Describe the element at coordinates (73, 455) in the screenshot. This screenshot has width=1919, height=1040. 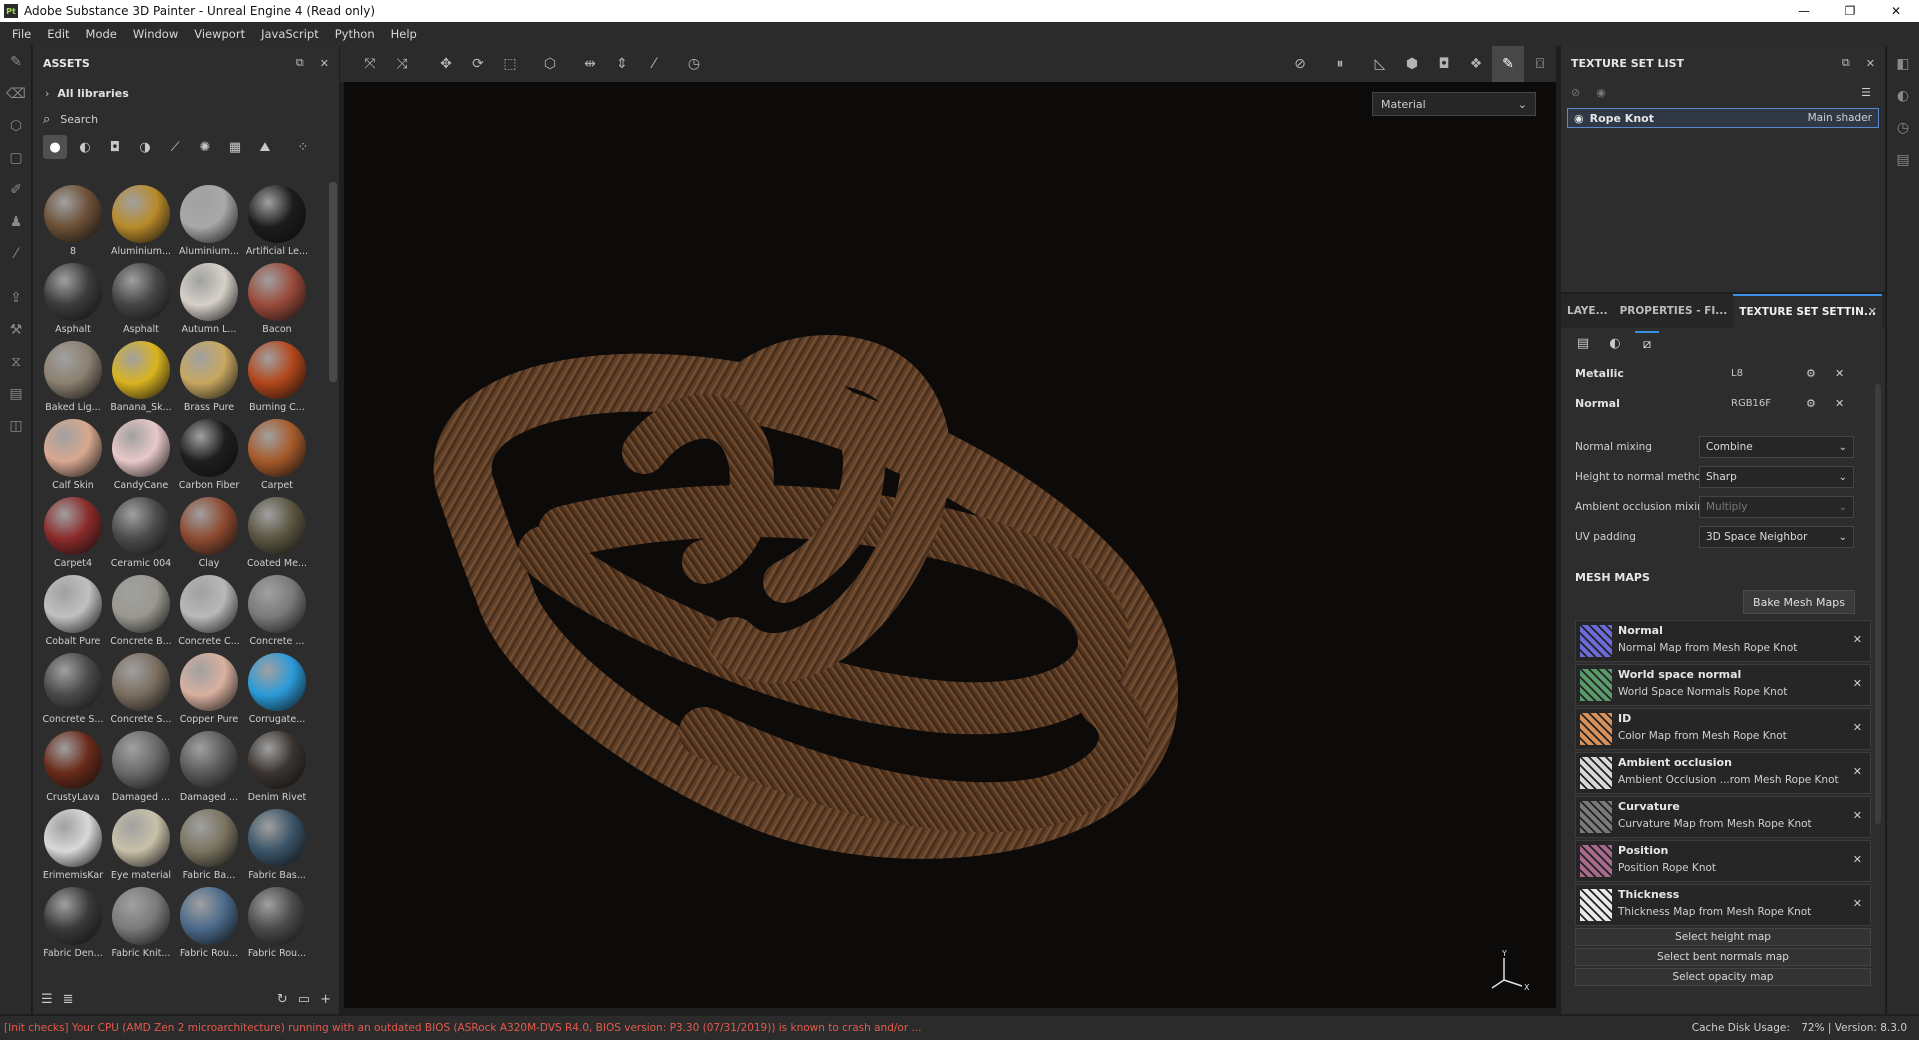
I see `asset-thumbnail: Calf Skin` at that location.